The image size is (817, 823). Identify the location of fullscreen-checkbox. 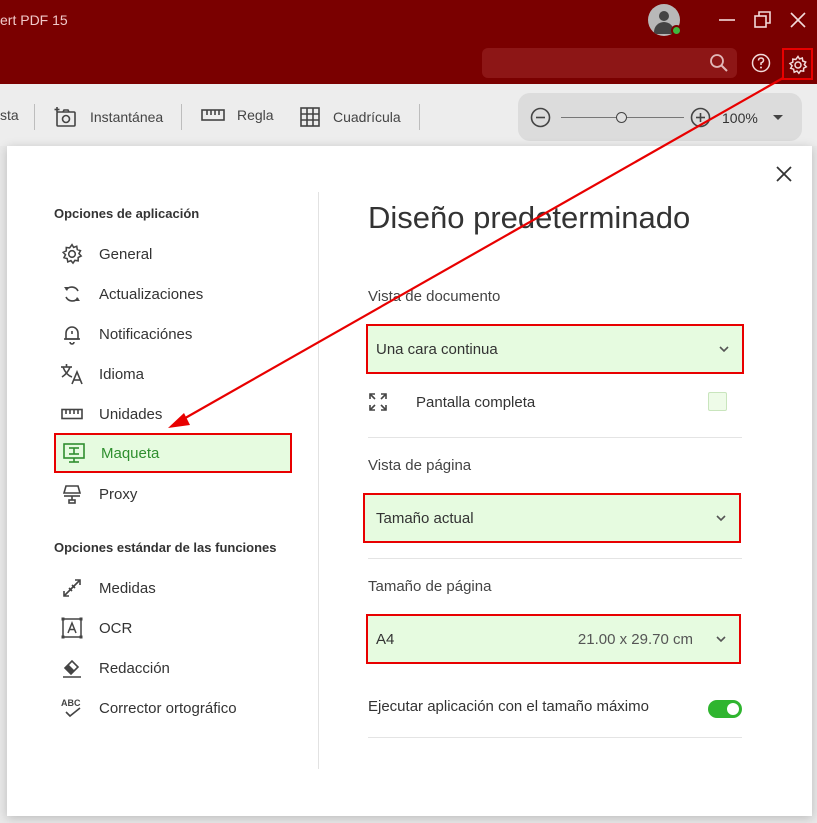
(717, 401).